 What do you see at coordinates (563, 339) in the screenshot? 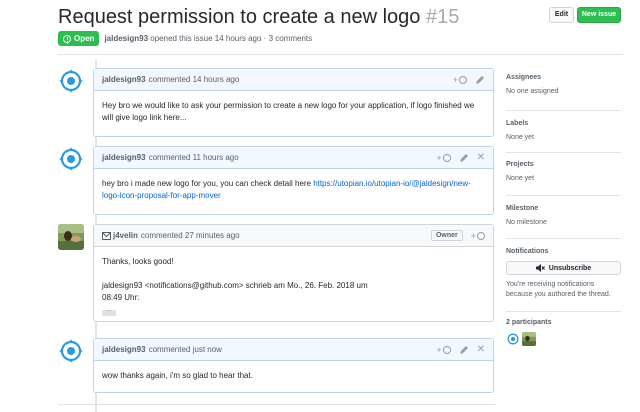
I see `participant-avatars` at bounding box center [563, 339].